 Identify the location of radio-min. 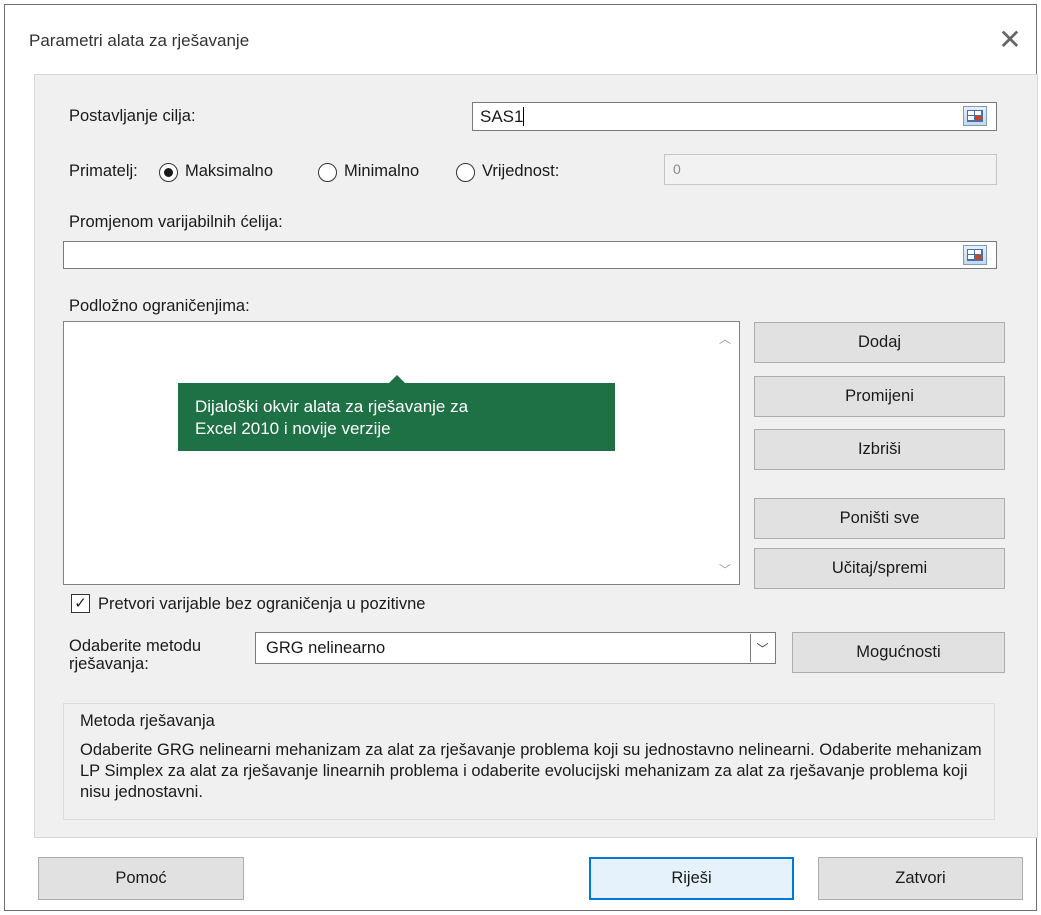
(327, 172).